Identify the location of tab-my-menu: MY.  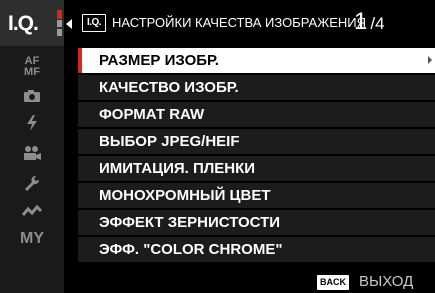
(32, 239).